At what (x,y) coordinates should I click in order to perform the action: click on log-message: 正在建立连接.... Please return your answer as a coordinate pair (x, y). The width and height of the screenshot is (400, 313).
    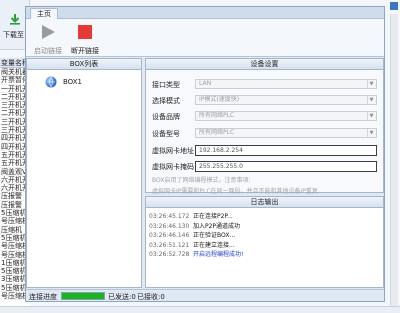
    Looking at the image, I should click on (214, 245).